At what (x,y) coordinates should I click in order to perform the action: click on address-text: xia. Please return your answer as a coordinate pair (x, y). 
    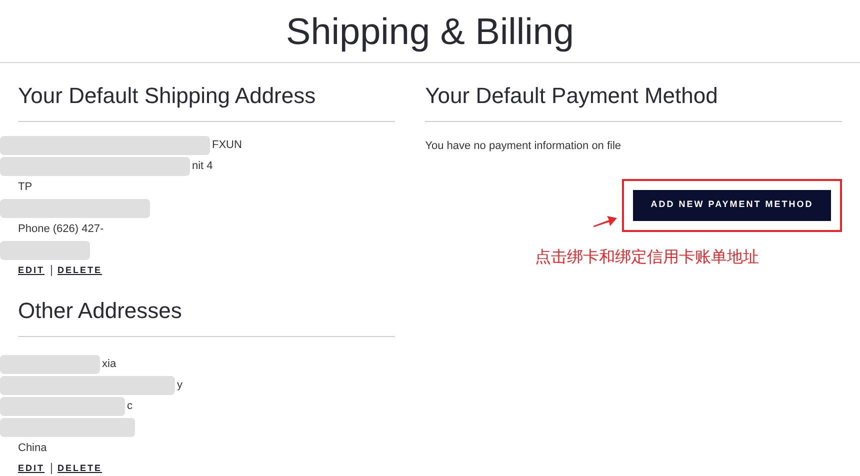
    Looking at the image, I should click on (109, 364).